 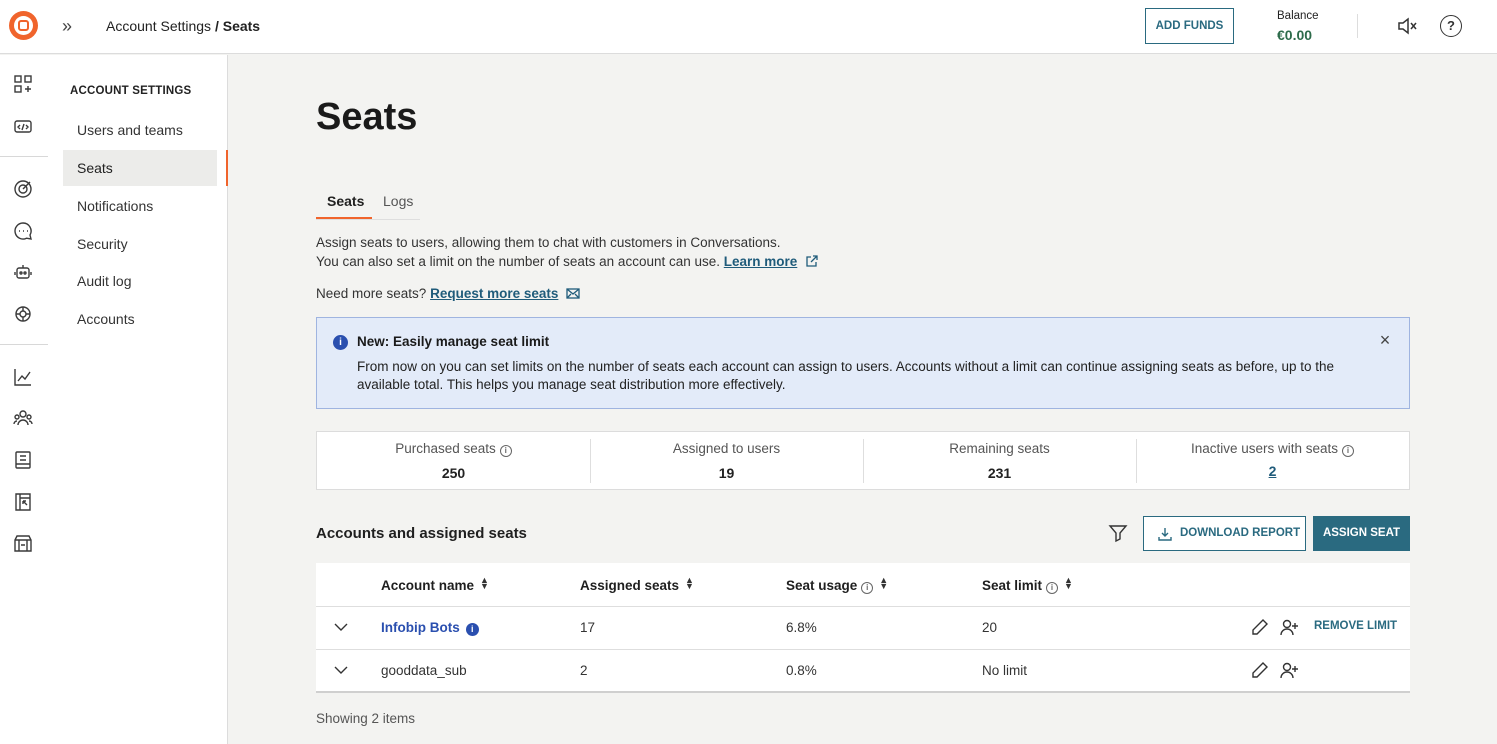 I want to click on stat-assigned: Assigned to users 19, so click(x=726, y=460).